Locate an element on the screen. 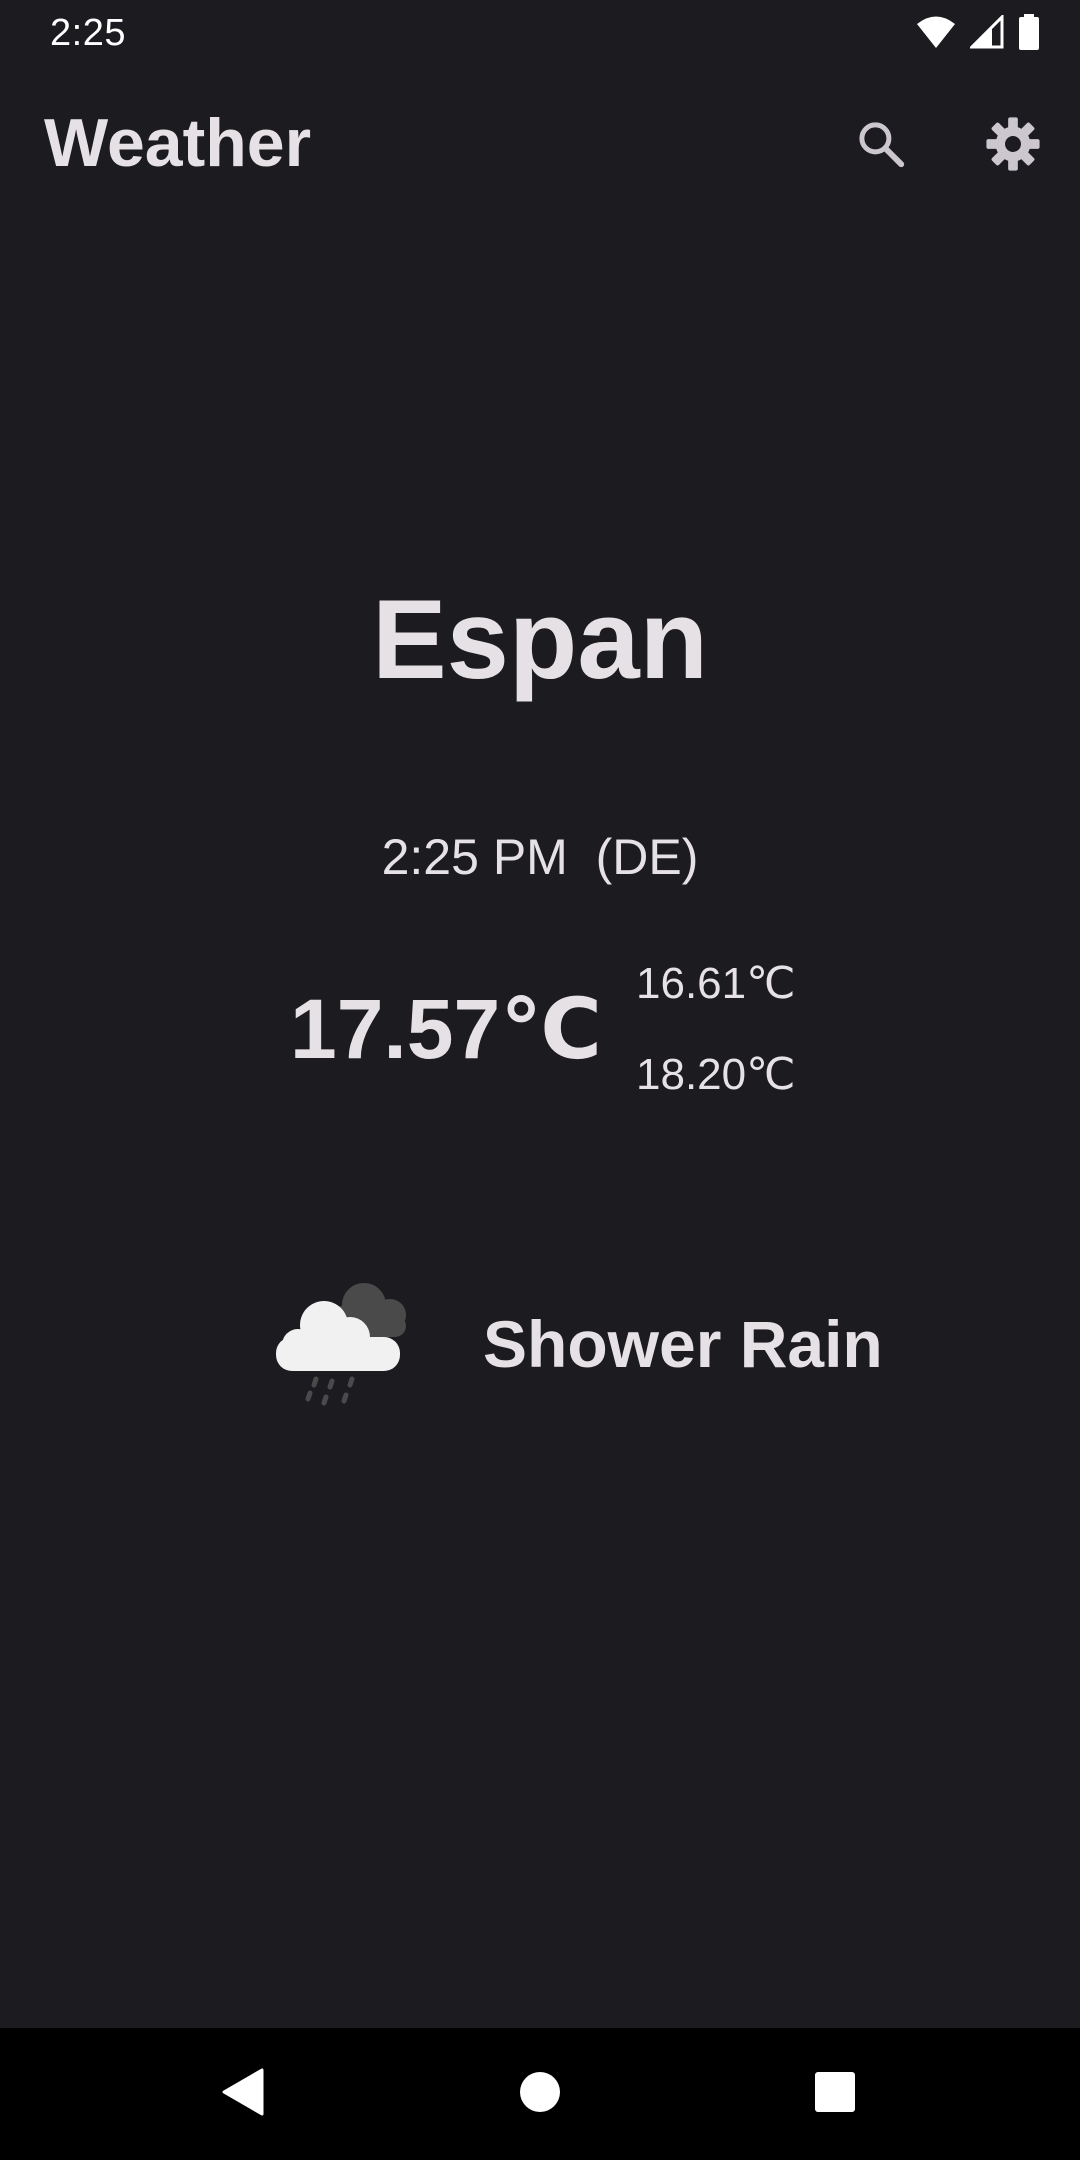 Image resolution: width=1080 pixels, height=2160 pixels. app-title: Weather is located at coordinates (178, 143).